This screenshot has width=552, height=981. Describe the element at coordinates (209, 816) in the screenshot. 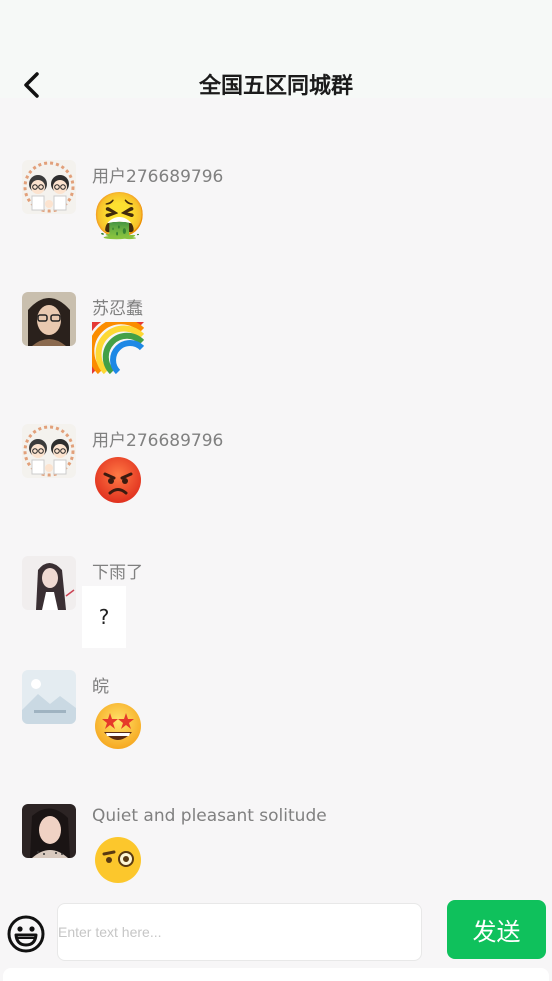

I see `sender-name: Quiet and pleasant solitude` at that location.